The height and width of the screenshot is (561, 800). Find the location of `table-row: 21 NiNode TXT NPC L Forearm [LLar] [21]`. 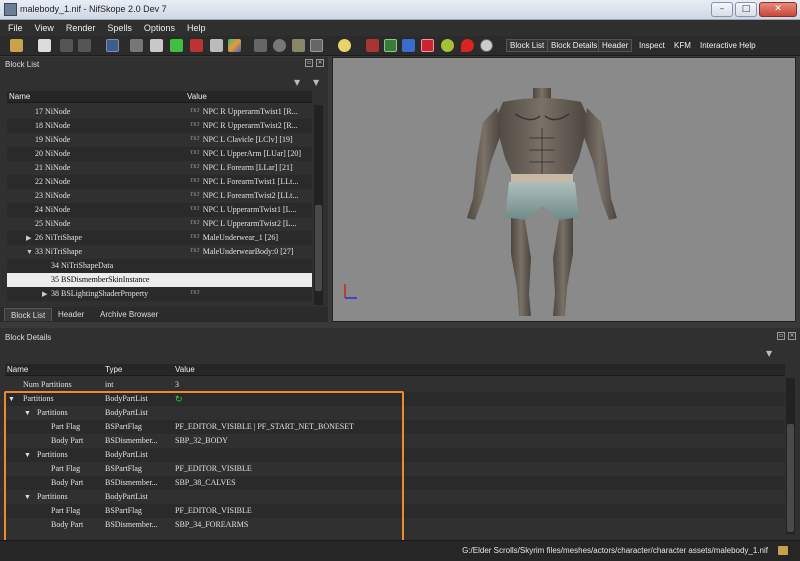

table-row: 21 NiNode TXT NPC L Forearm [LLar] [21] is located at coordinates (159, 168).